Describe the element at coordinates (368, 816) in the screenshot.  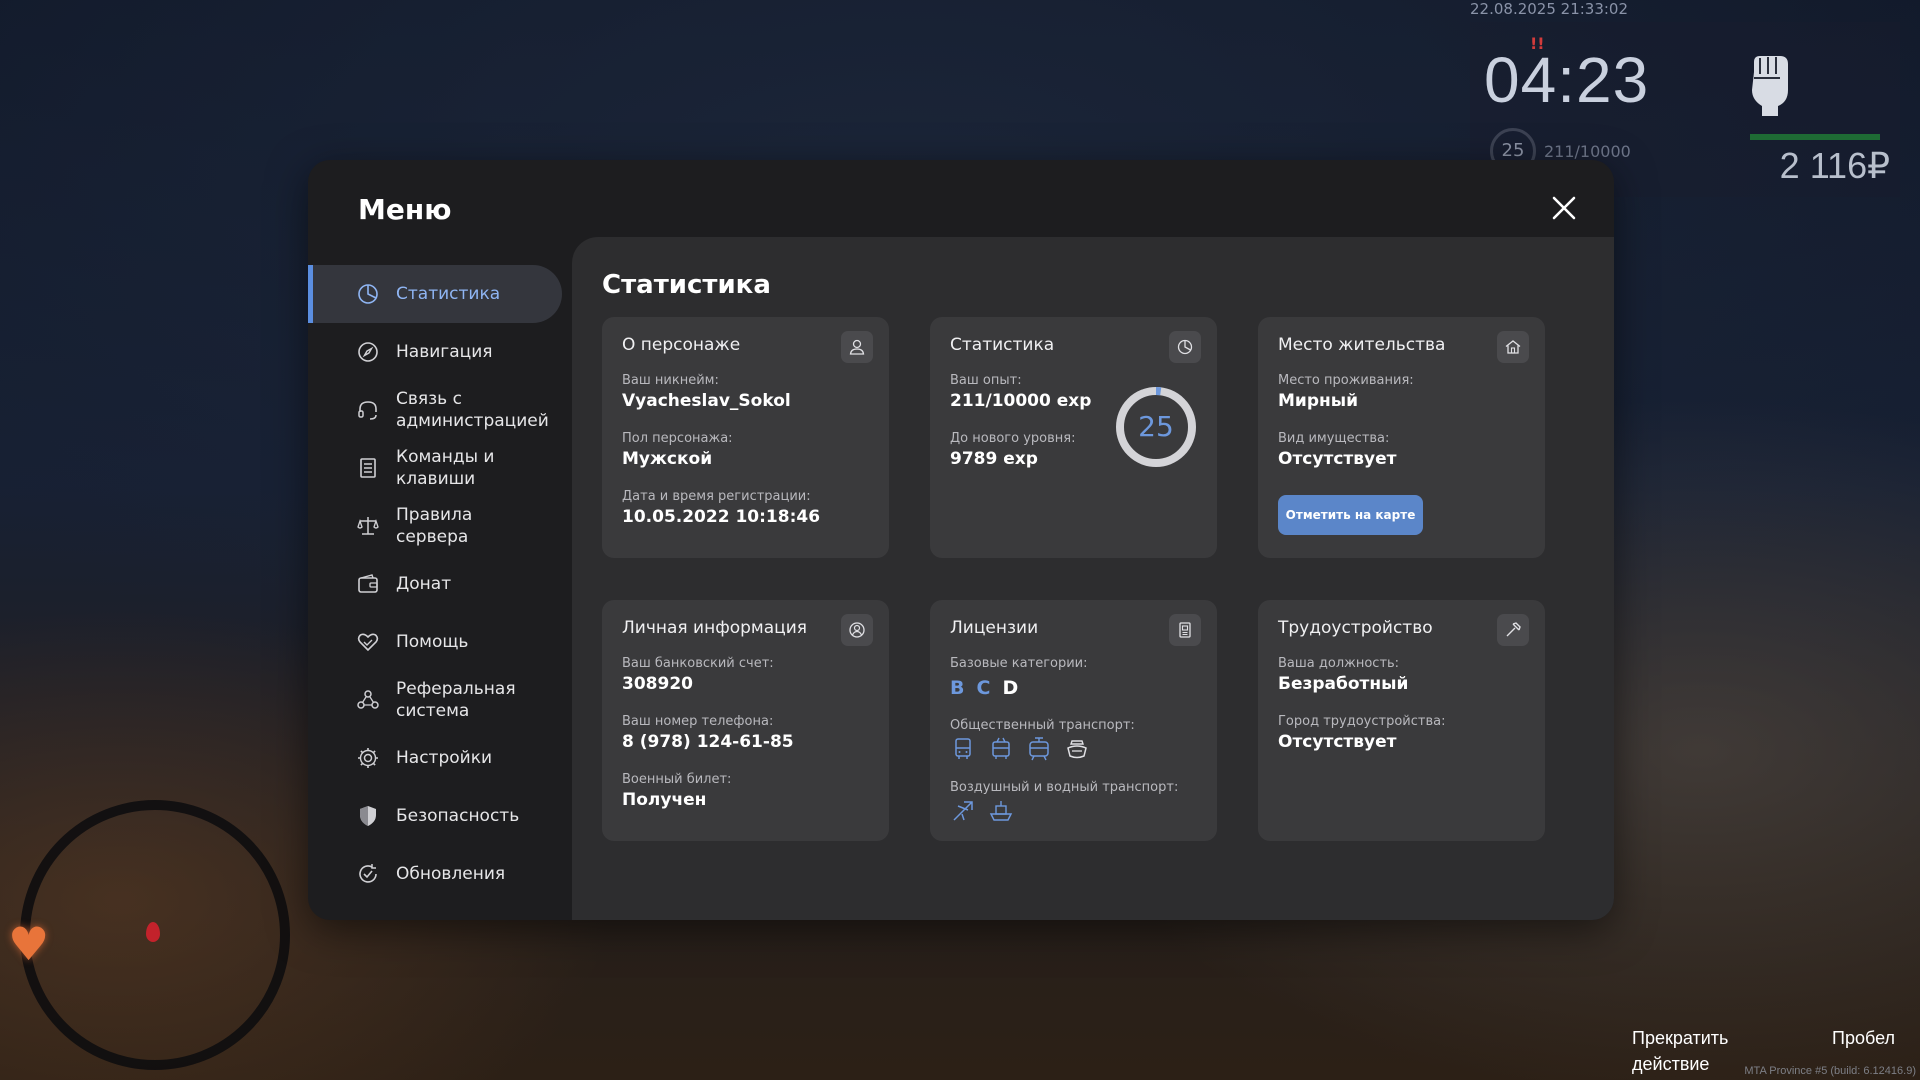
I see `shield-icon` at that location.